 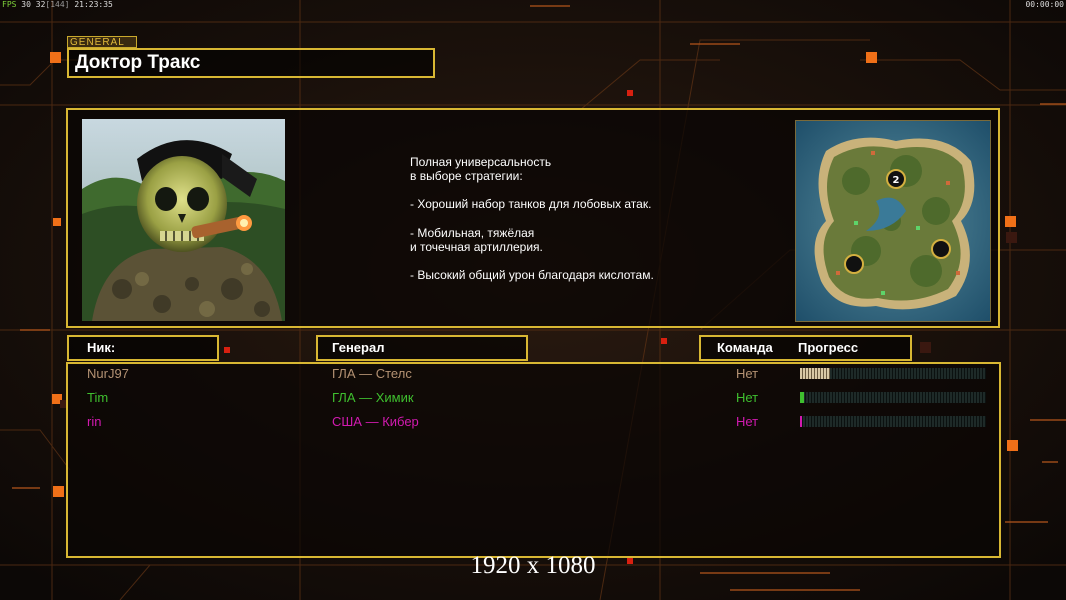 I want to click on general-portrait, so click(x=183, y=220).